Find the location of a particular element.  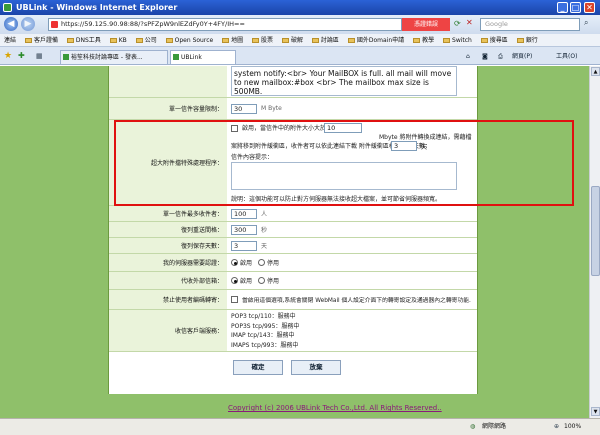

stop-icon: ✕ is located at coordinates (469, 22).